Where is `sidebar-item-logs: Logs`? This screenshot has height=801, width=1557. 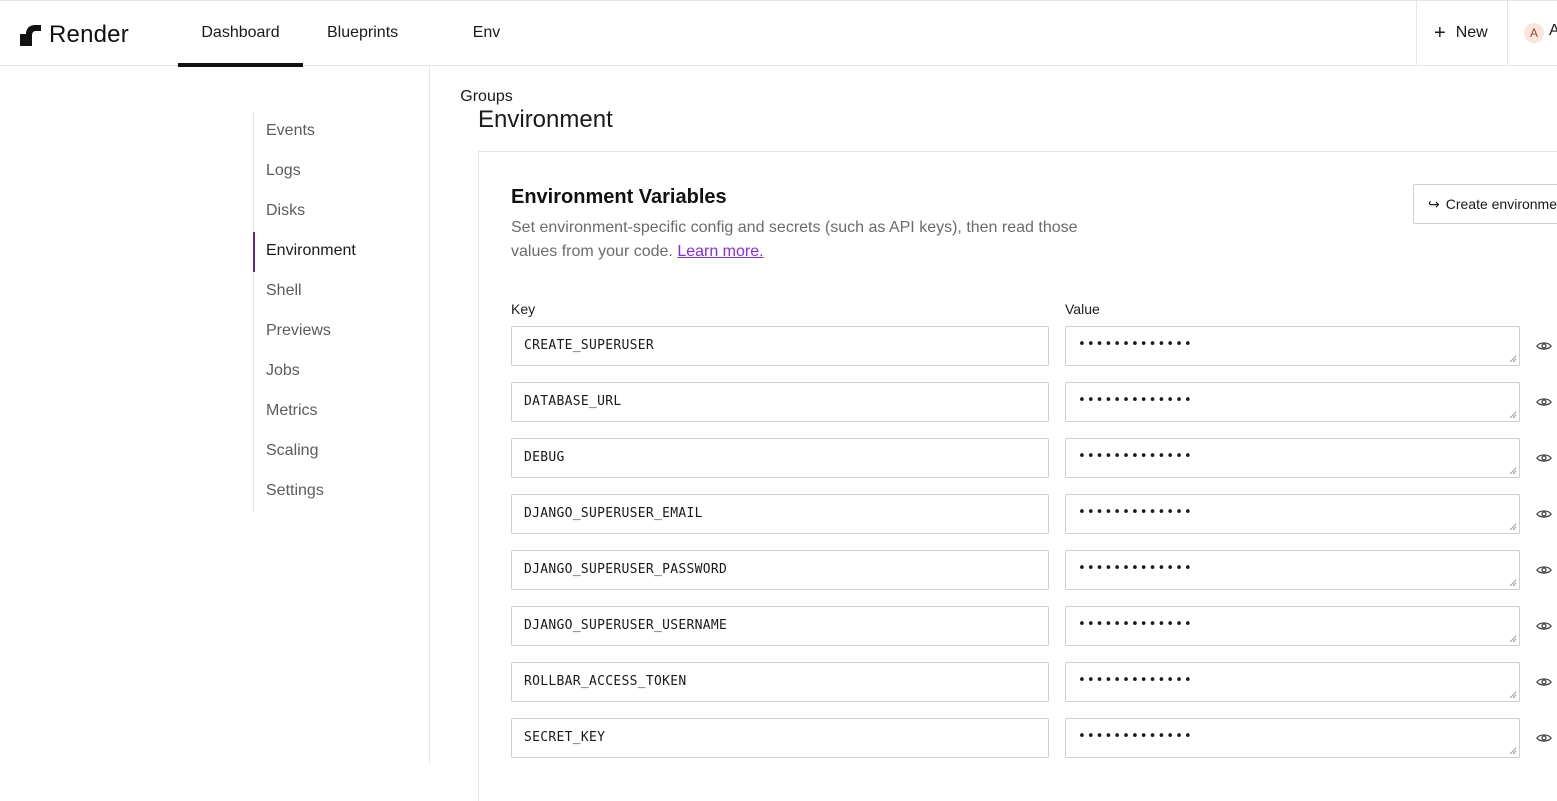
sidebar-item-logs: Logs is located at coordinates (329, 172).